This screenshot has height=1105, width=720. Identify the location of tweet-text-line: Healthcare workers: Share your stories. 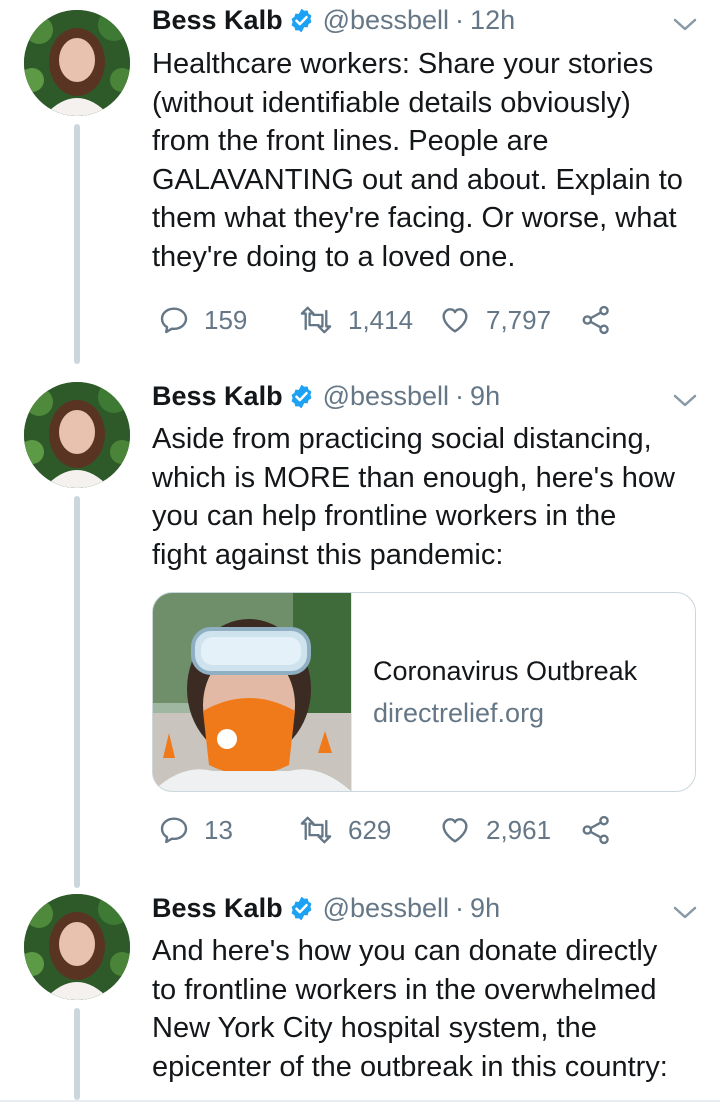
(403, 64).